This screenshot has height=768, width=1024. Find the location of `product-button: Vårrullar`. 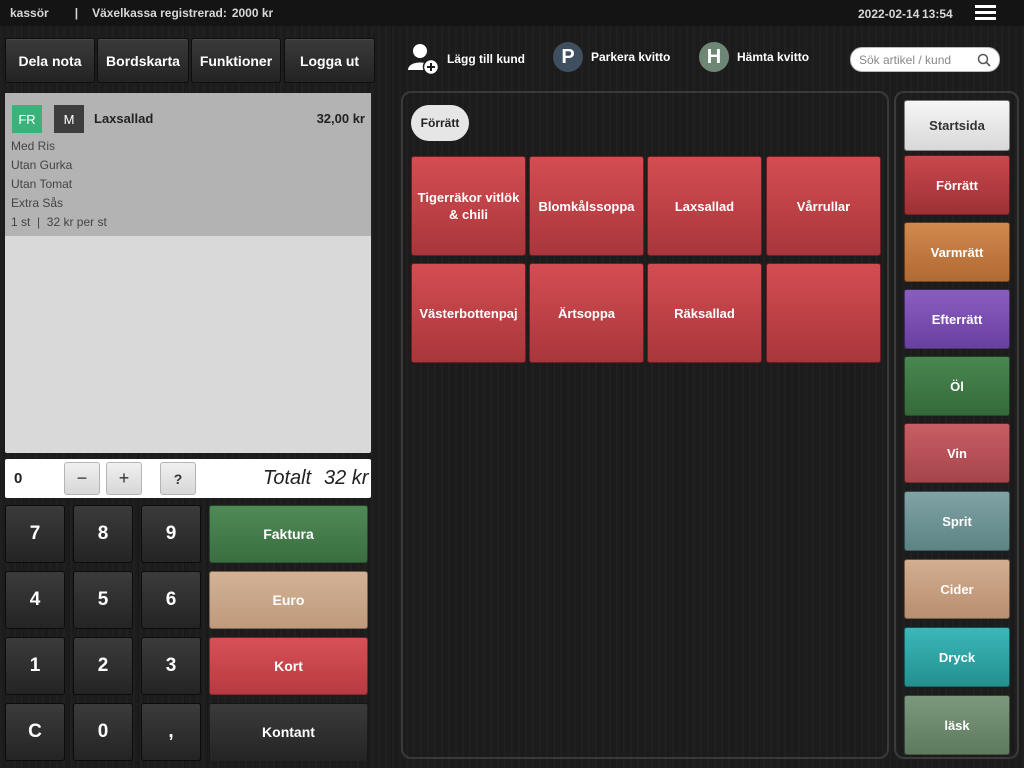

product-button: Vårrullar is located at coordinates (823, 206).